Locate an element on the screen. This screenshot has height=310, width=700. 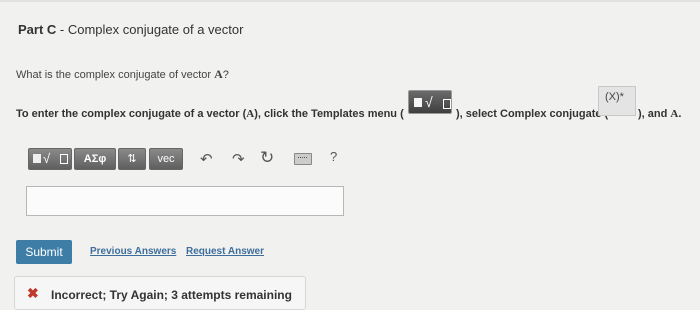
answer-input is located at coordinates (185, 201).